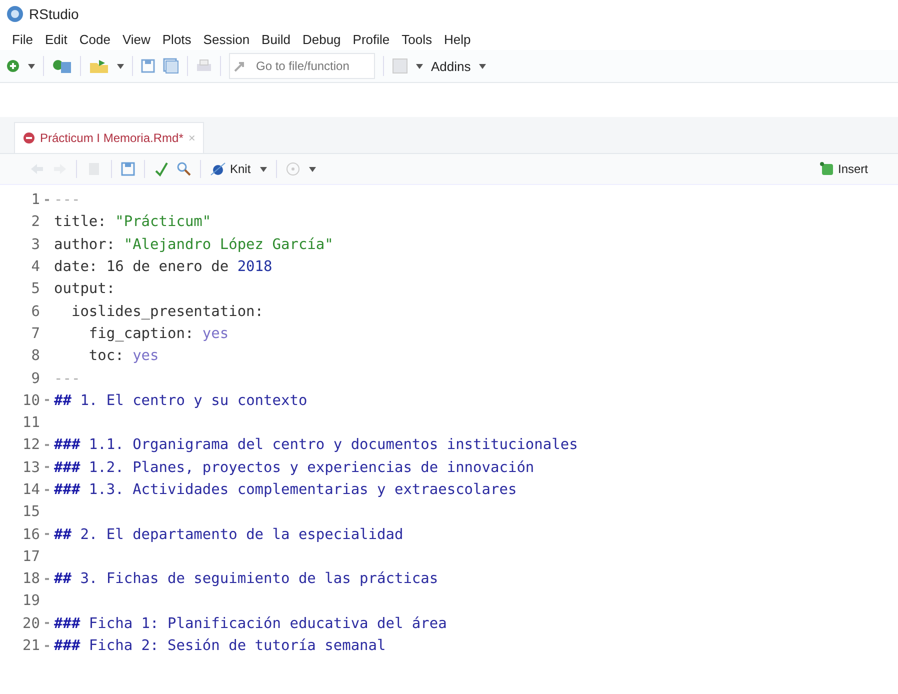 The image size is (898, 694). What do you see at coordinates (35, 200) in the screenshot?
I see `line-number: 1` at bounding box center [35, 200].